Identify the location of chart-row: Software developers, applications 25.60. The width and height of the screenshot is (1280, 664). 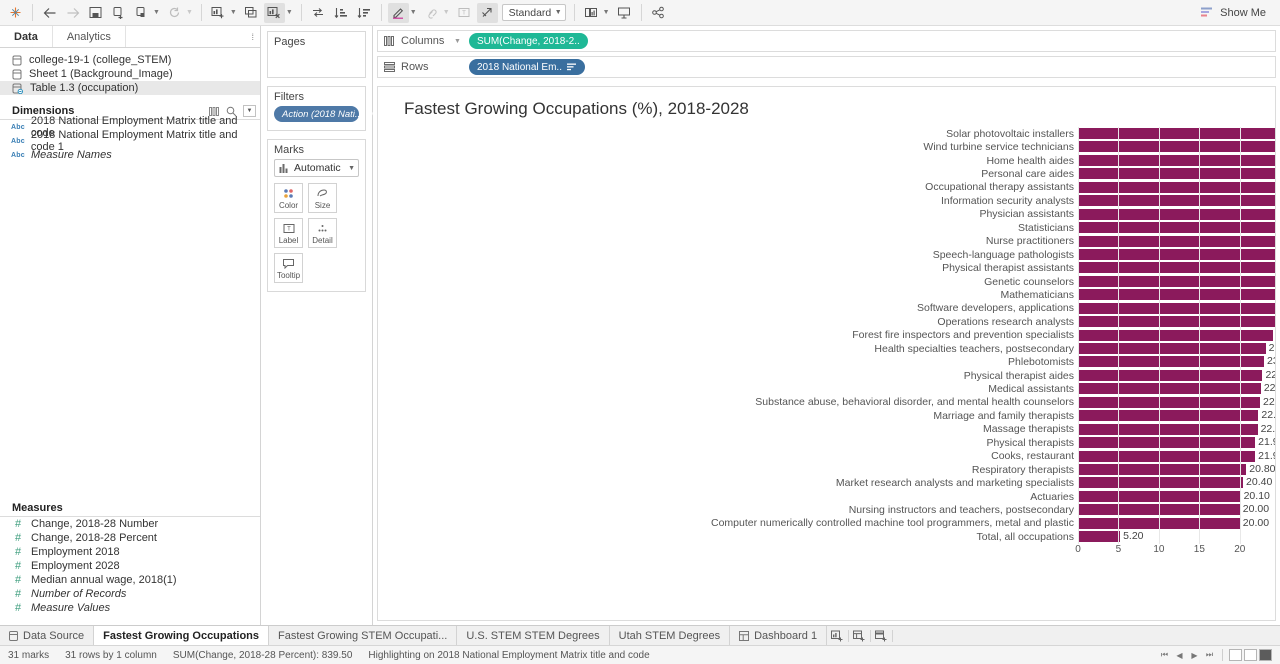
(826, 308).